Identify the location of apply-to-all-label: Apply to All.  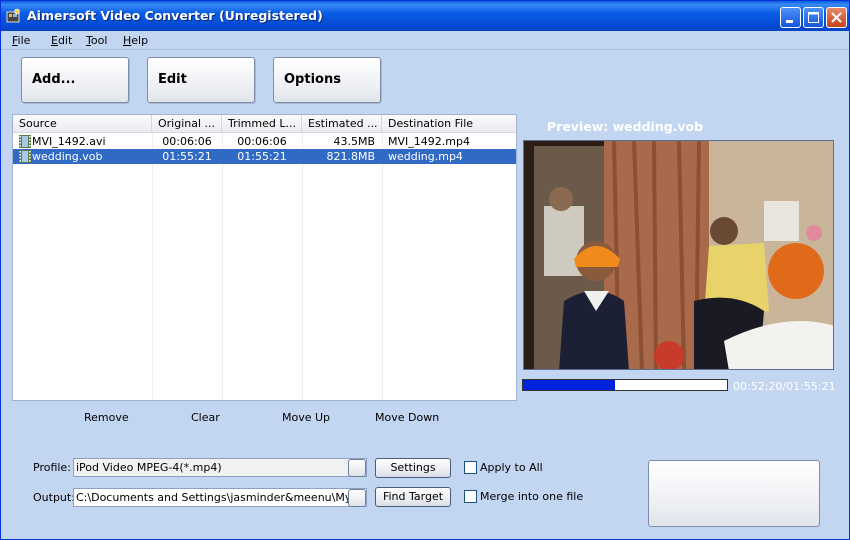
(511, 467).